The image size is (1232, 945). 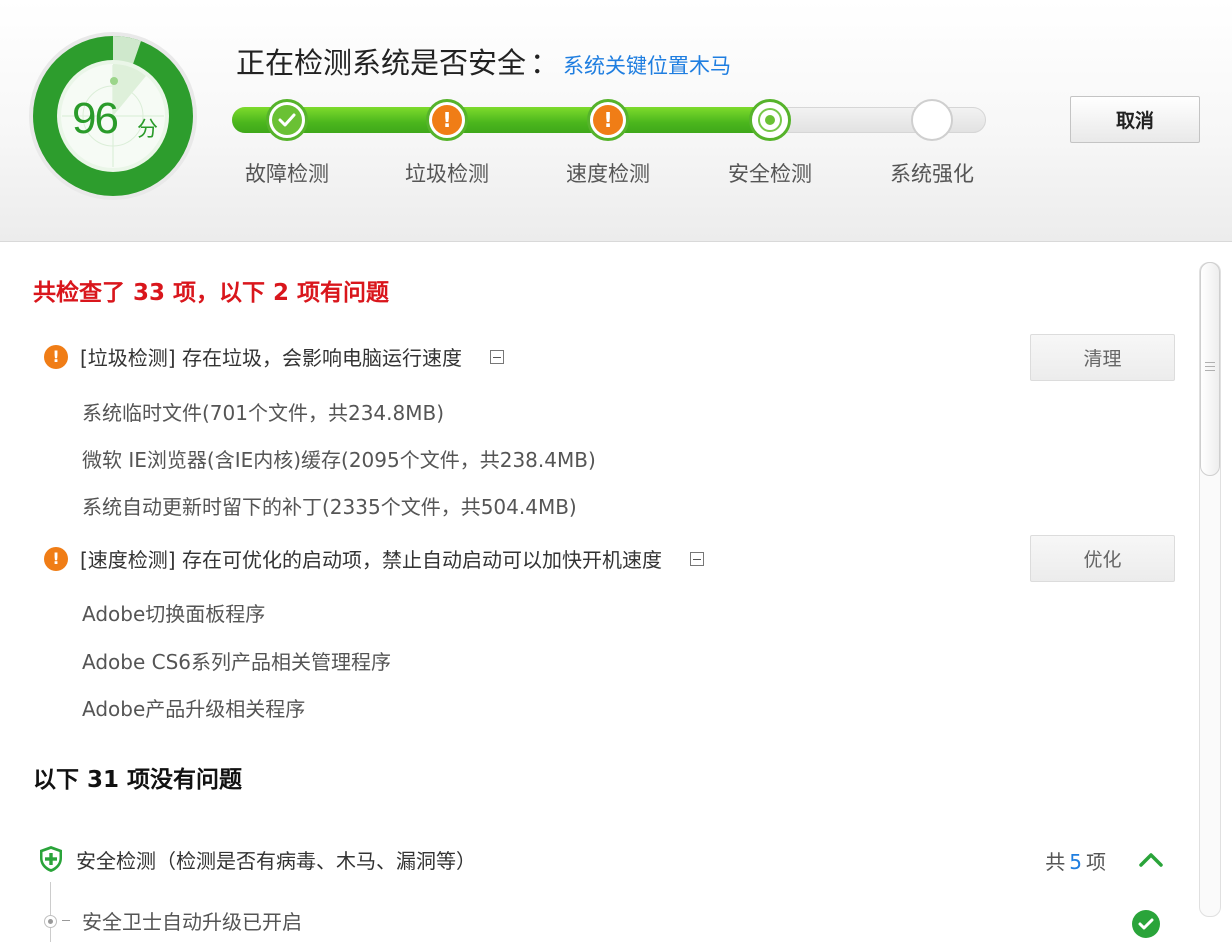 I want to click on issues-summary: 共检查了 33 项，以下 2 项有问题, so click(x=211, y=293).